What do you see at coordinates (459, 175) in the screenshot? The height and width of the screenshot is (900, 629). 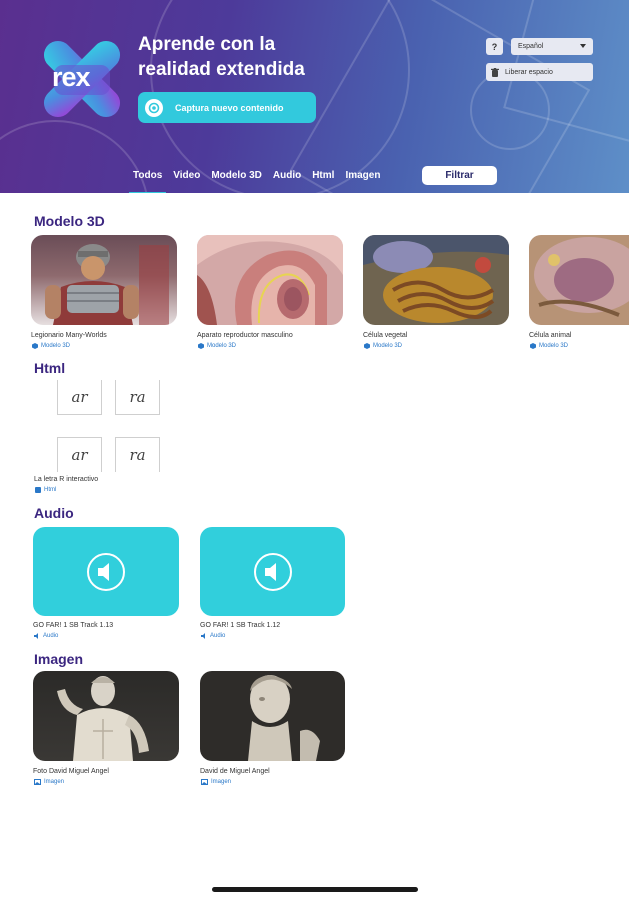 I see `filter-button: Filtrar` at bounding box center [459, 175].